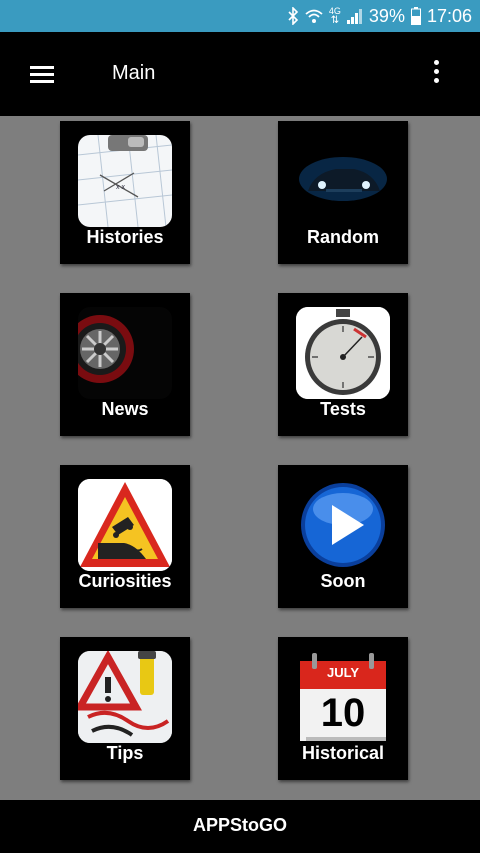 This screenshot has width=480, height=853. What do you see at coordinates (343, 672) in the screenshot?
I see `calendar-month: JULY` at bounding box center [343, 672].